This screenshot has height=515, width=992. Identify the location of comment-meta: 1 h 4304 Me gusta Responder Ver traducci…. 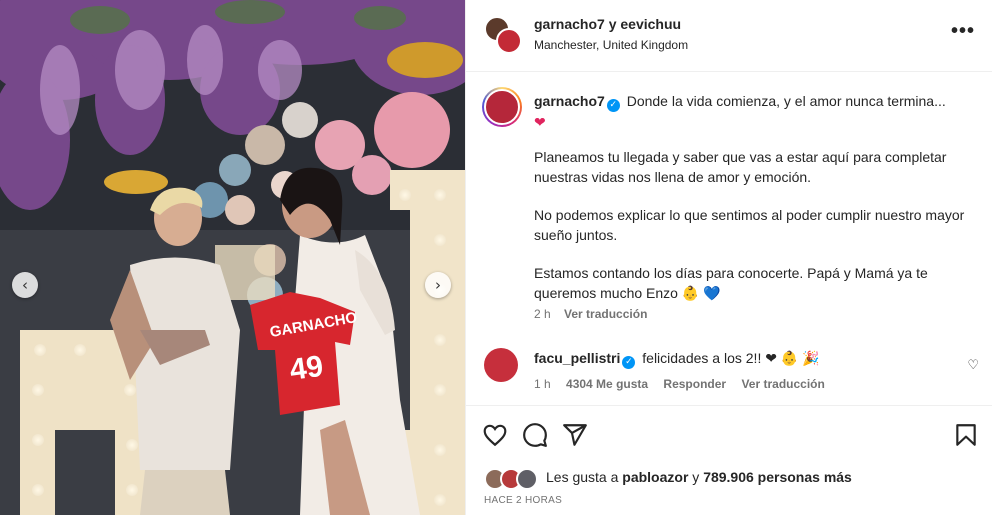
(685, 384).